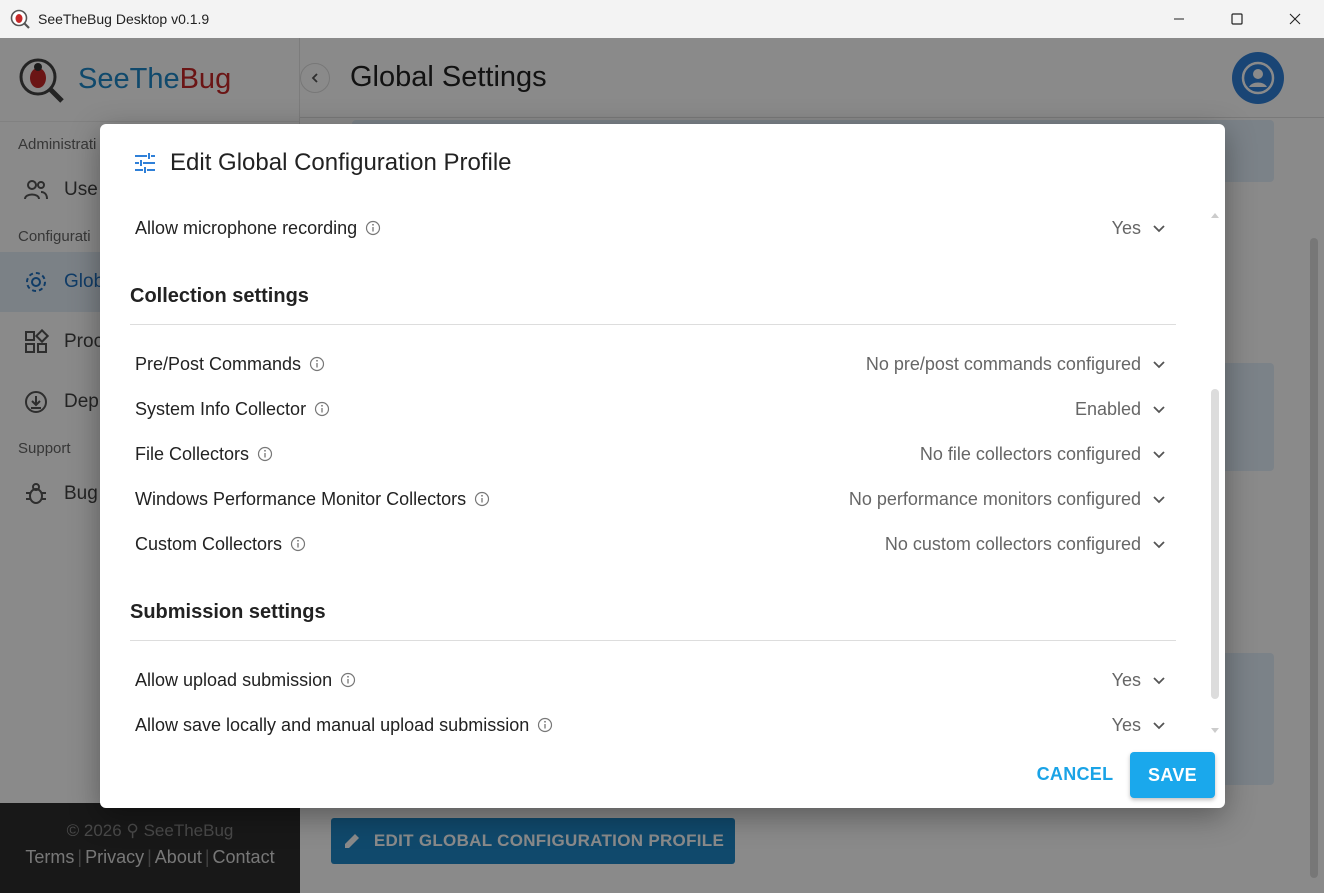 This screenshot has height=893, width=1324. I want to click on dialog-title: Edit Global Configuration Profile, so click(341, 162).